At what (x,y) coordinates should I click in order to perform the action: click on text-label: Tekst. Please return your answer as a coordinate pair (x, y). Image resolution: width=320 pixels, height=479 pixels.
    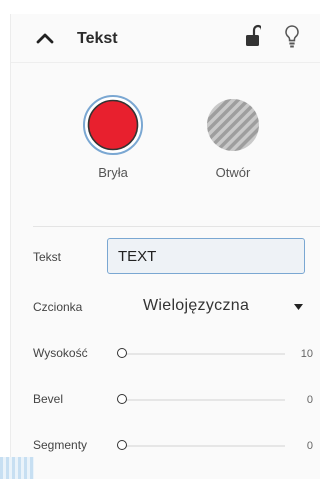
    Looking at the image, I should click on (47, 257).